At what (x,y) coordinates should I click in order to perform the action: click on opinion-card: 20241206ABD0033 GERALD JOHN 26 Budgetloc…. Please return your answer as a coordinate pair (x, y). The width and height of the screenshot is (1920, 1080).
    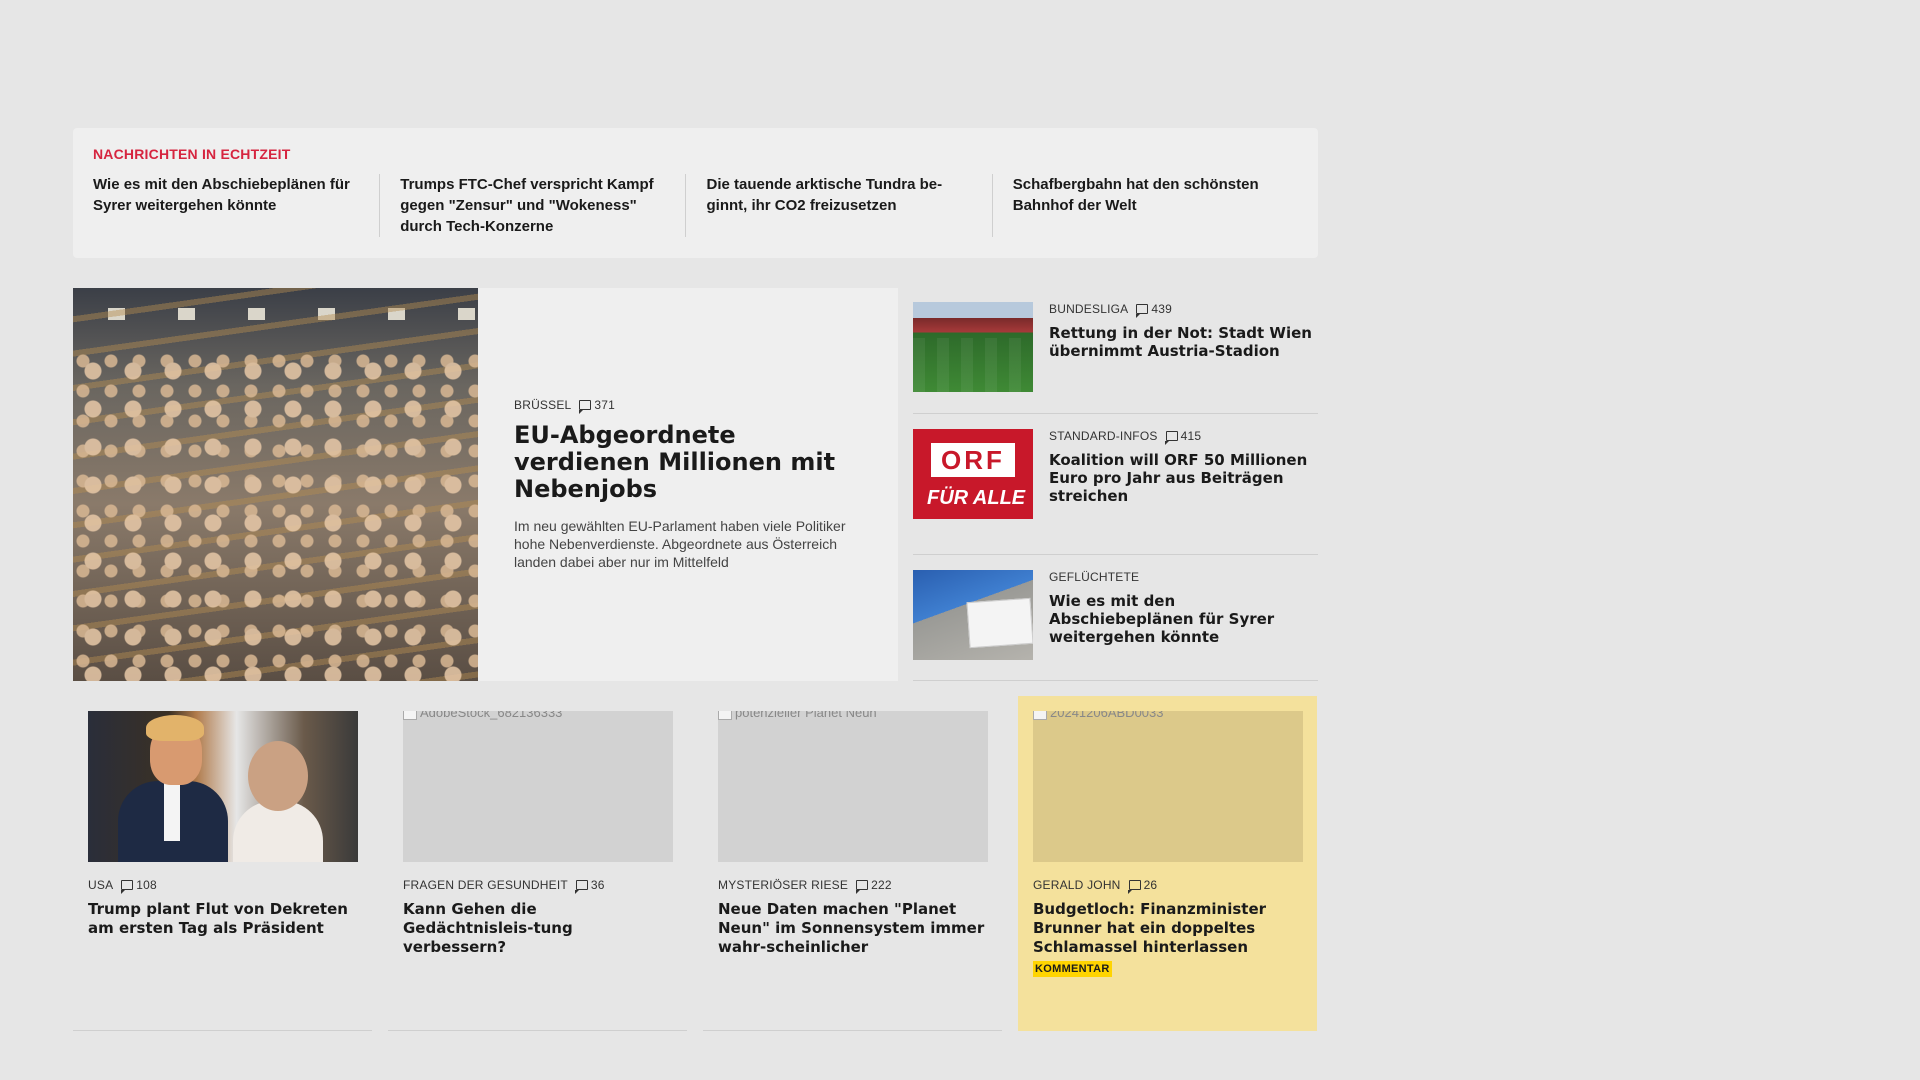
    Looking at the image, I should click on (1167, 863).